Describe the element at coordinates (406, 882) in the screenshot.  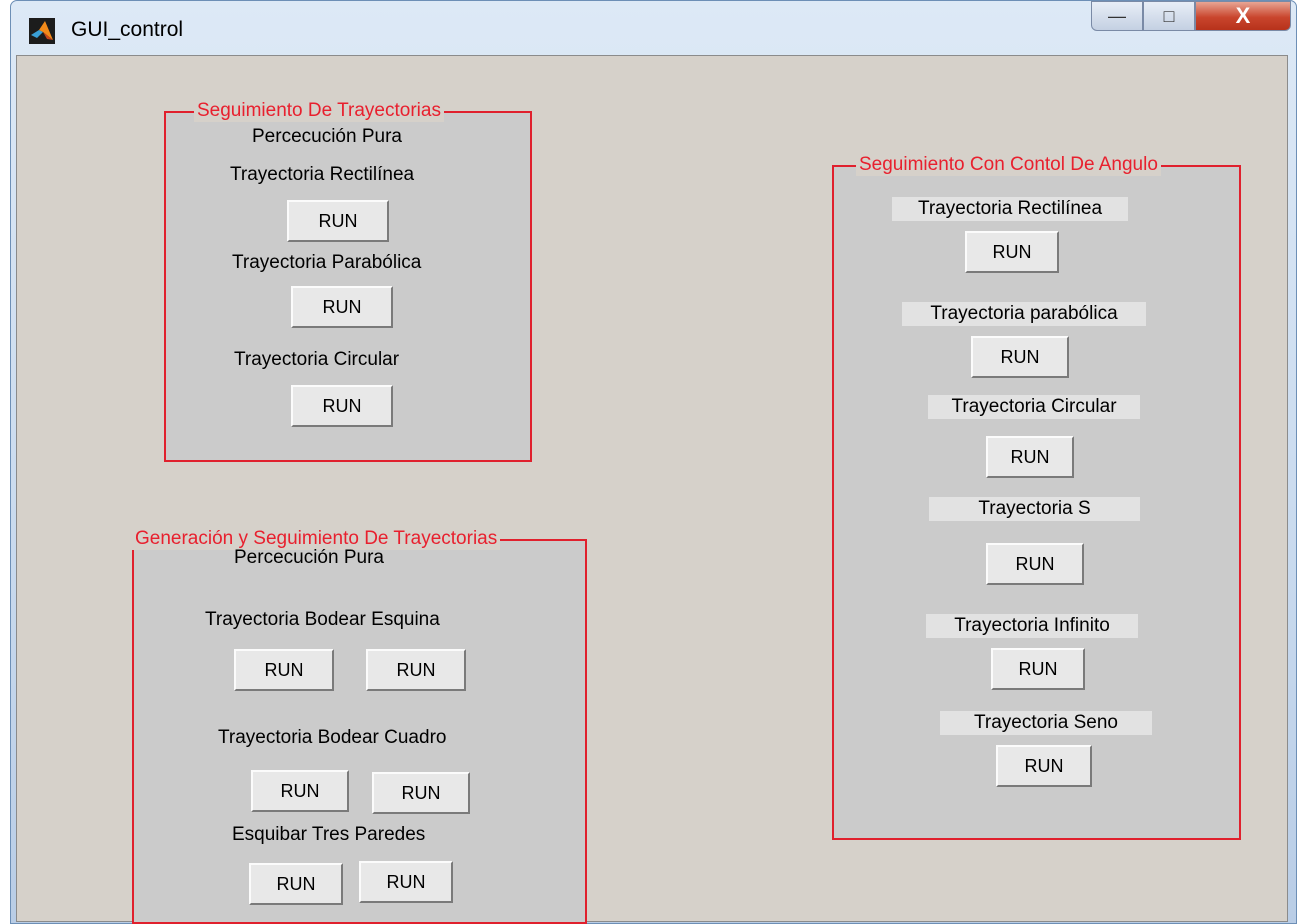
I see `run-button-paredes-2: RUN` at that location.